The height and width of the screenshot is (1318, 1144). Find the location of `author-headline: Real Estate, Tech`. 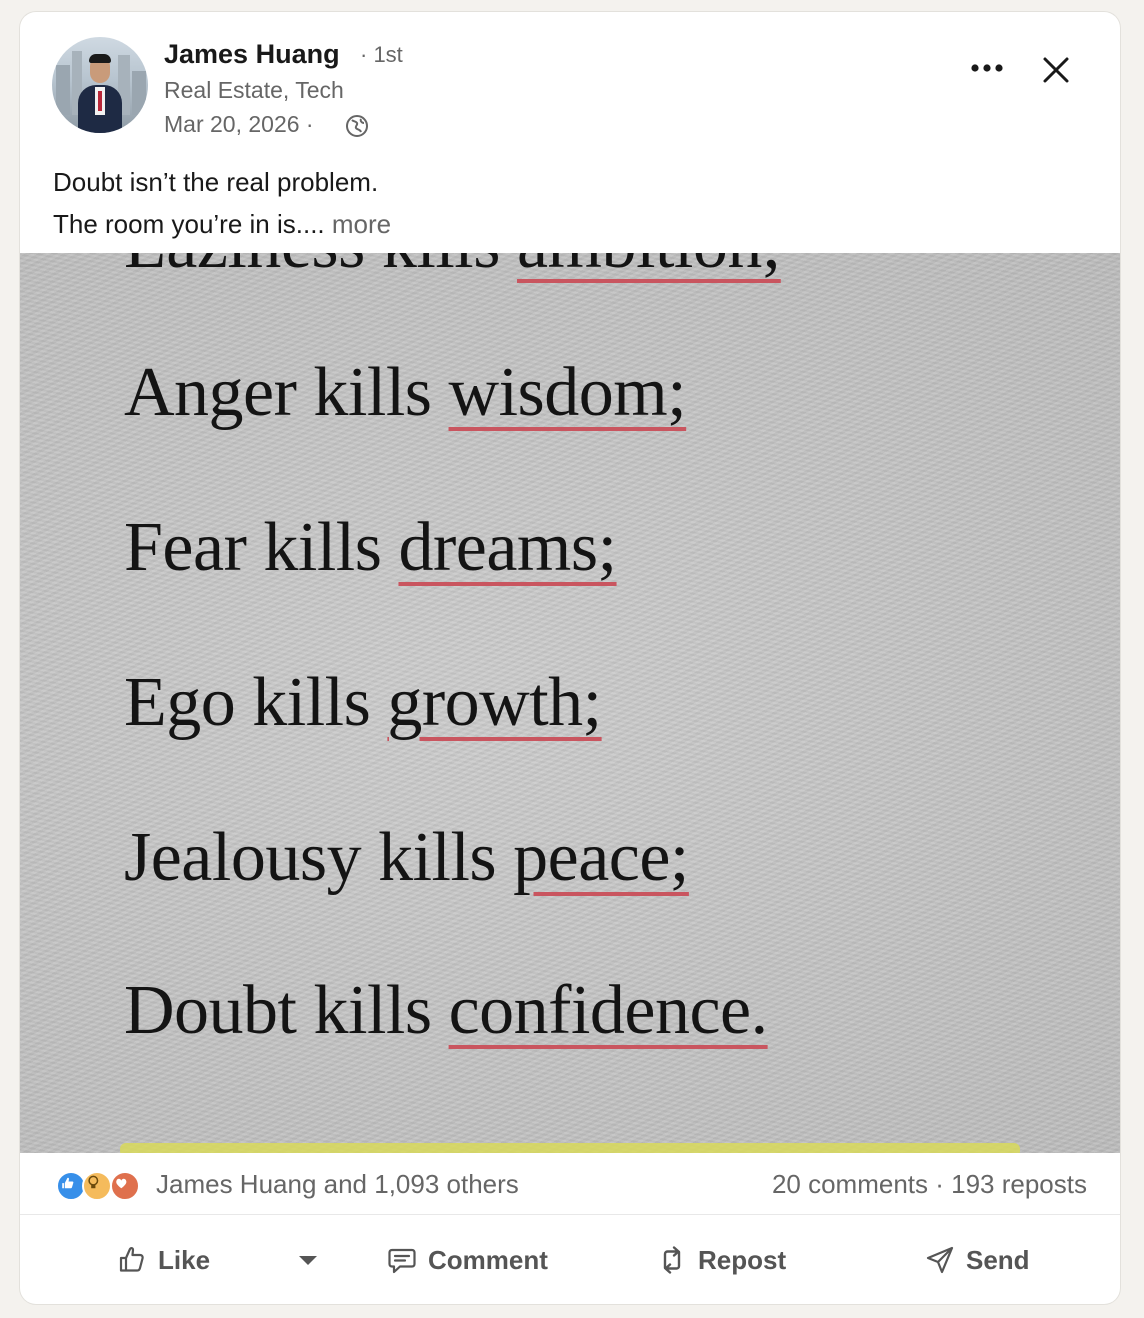

author-headline: Real Estate, Tech is located at coordinates (254, 90).